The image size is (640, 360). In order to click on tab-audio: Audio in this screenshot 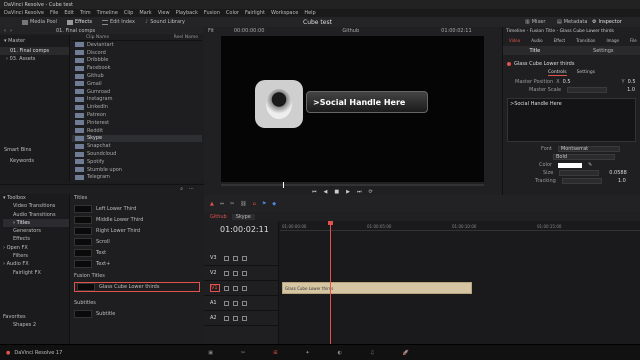, I will do `click(536, 40)`.